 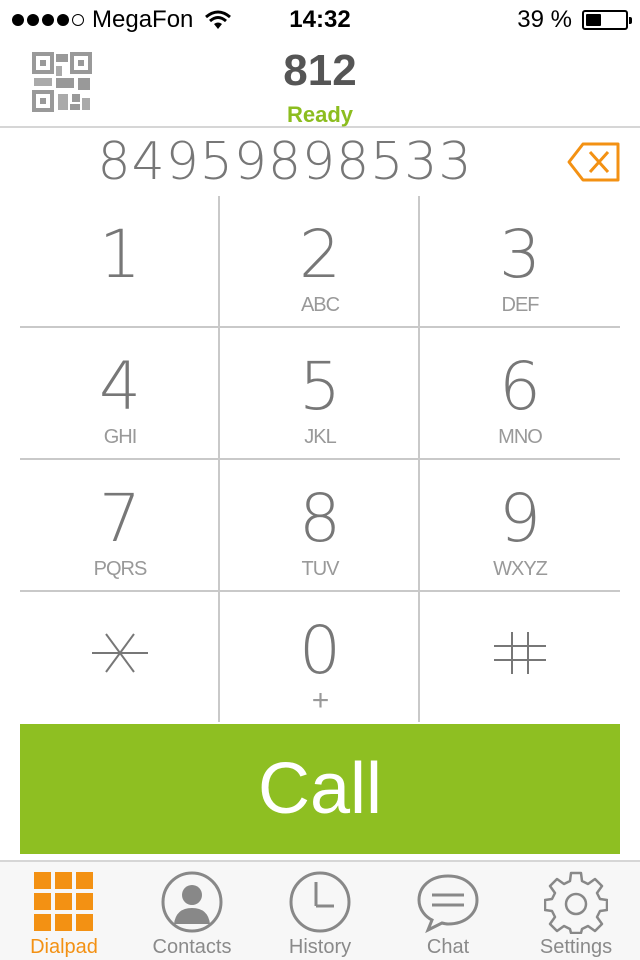 I want to click on key-1: 1, so click(x=120, y=262).